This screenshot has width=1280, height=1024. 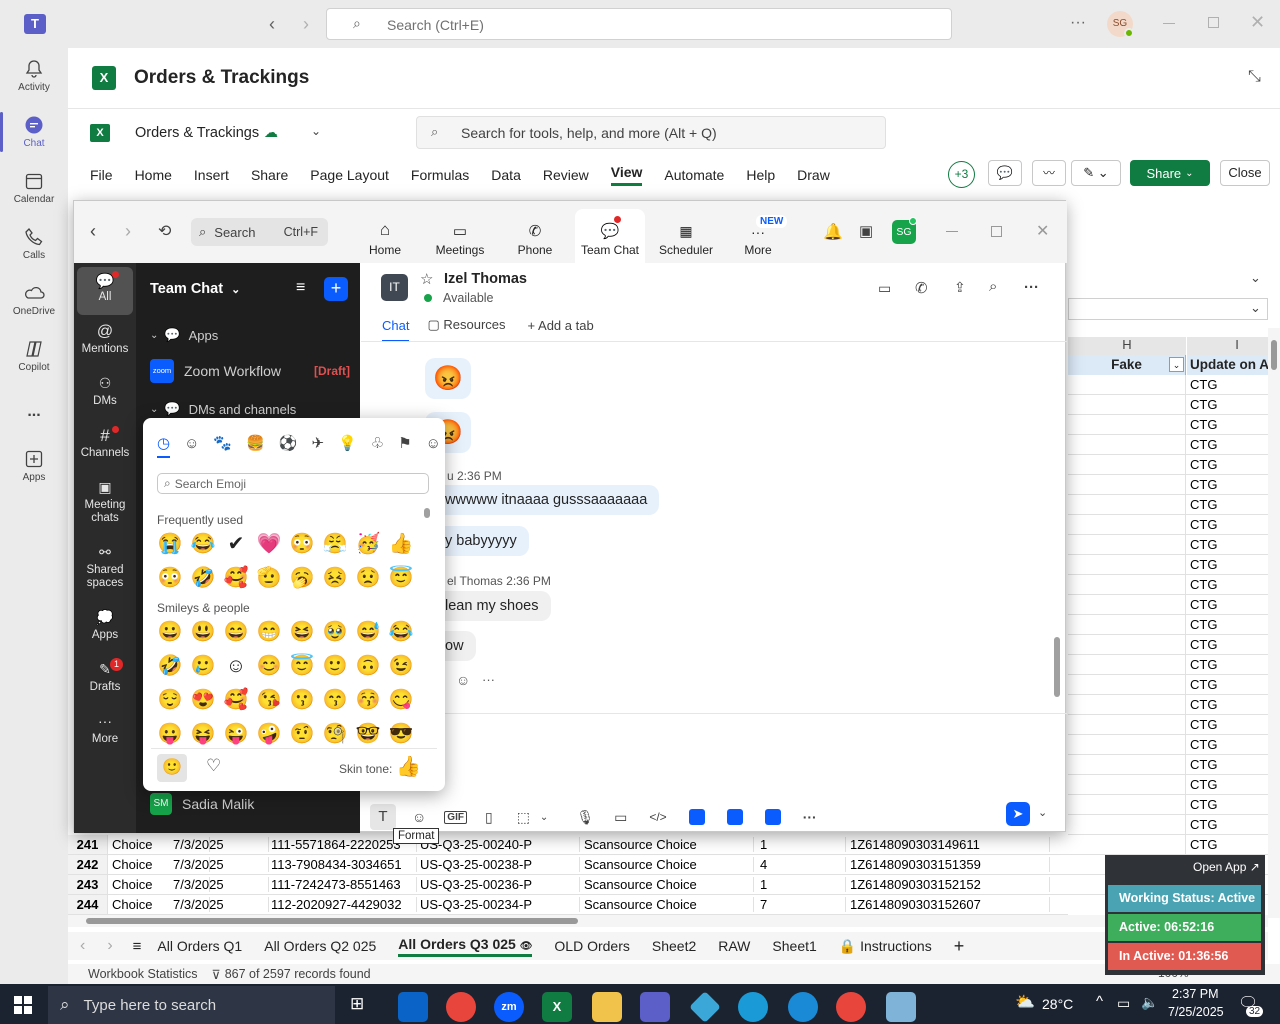 I want to click on tab-resources: ▢ Resources, so click(x=466, y=329).